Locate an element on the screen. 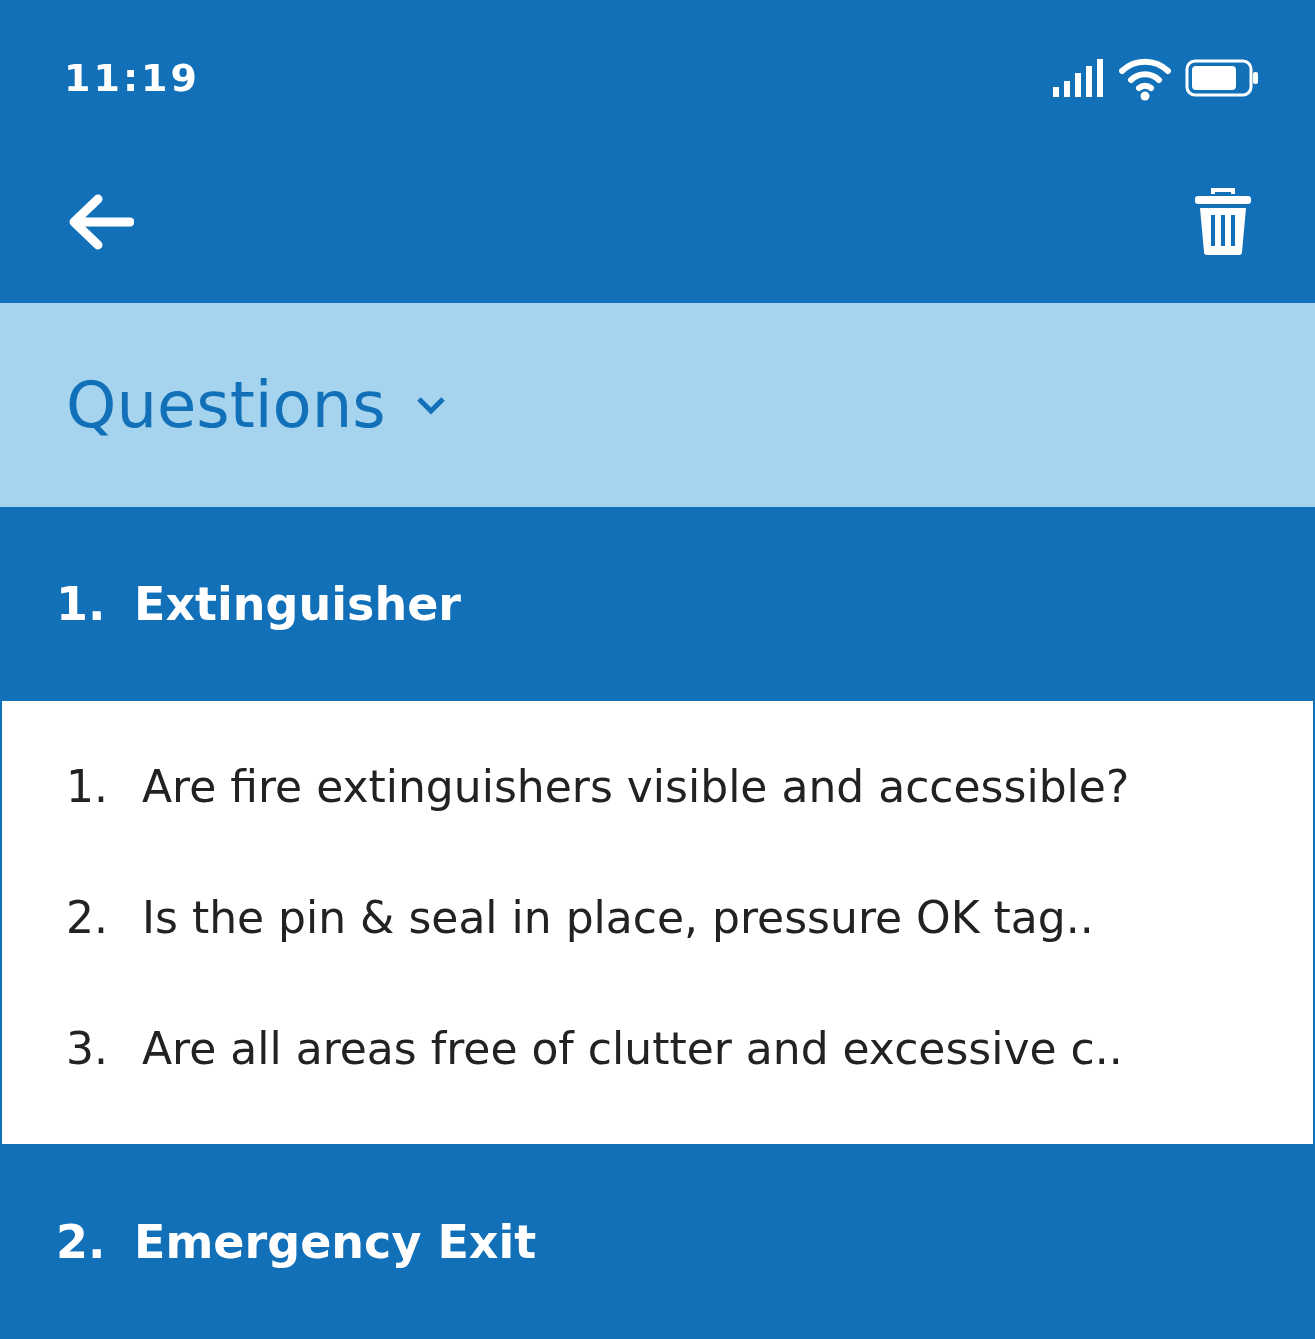 This screenshot has width=1315, height=1339. section-title: Emergency Exit is located at coordinates (335, 1241).